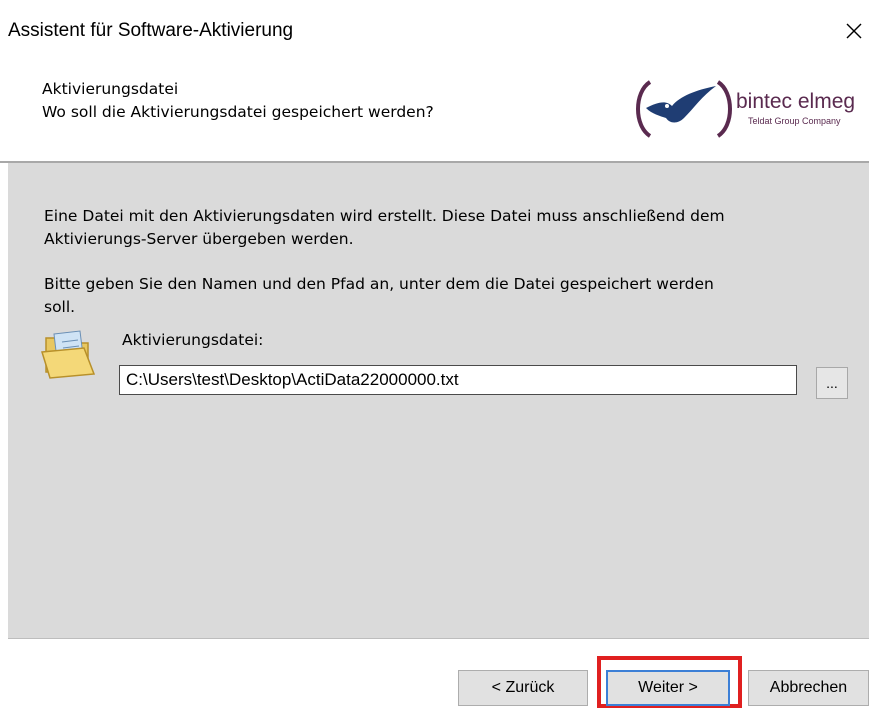 This screenshot has height=708, width=869. I want to click on window-title: Assistent für Software-Aktivierung, so click(151, 30).